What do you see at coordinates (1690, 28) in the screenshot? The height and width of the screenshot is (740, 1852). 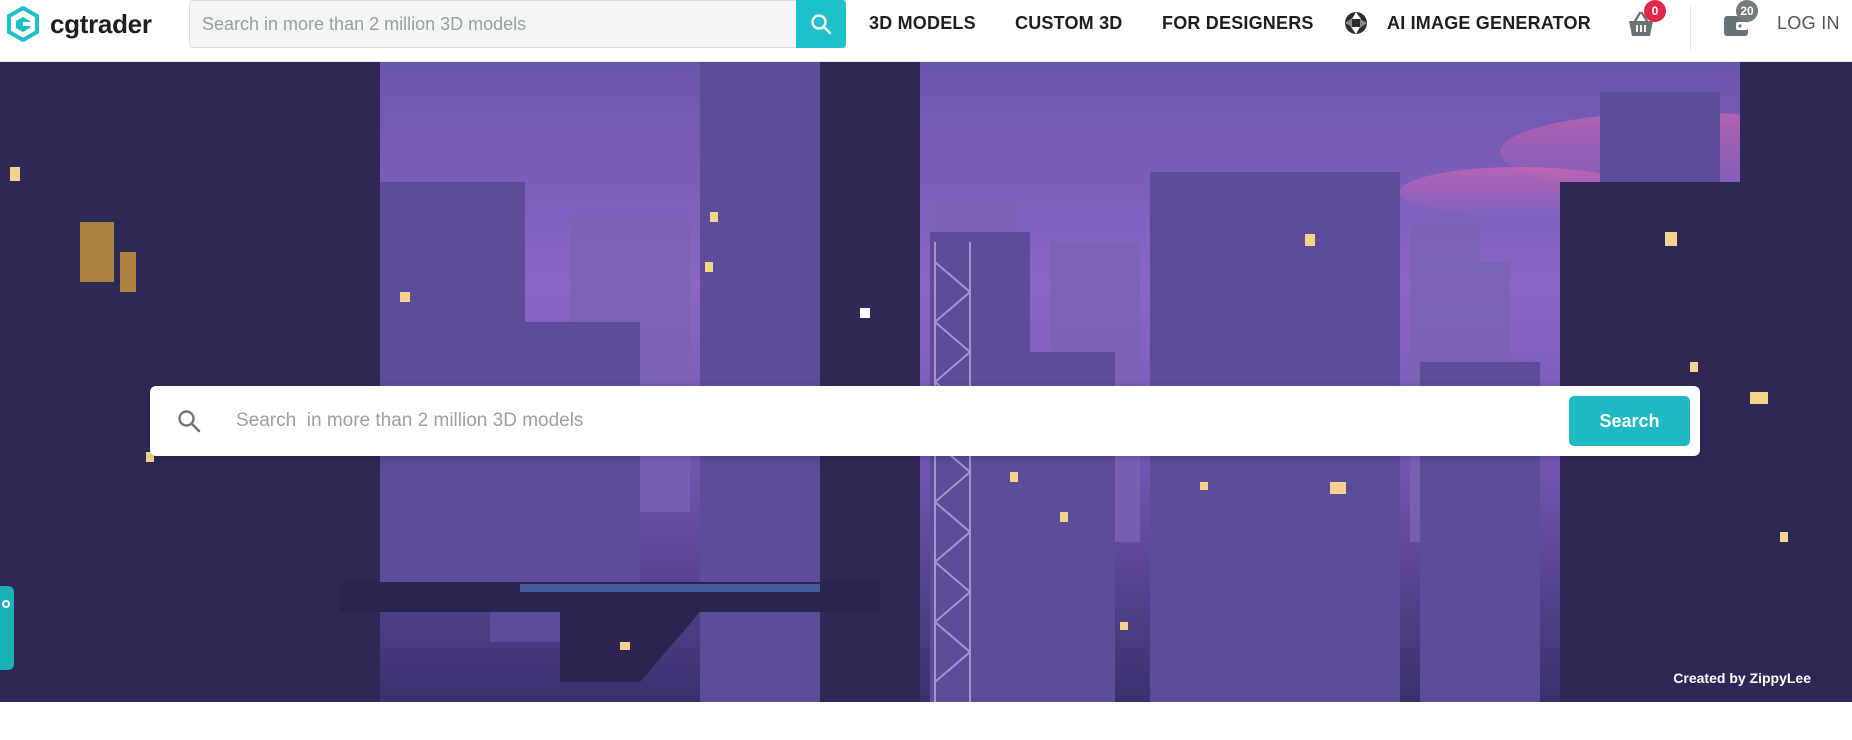 I see `header-divider` at bounding box center [1690, 28].